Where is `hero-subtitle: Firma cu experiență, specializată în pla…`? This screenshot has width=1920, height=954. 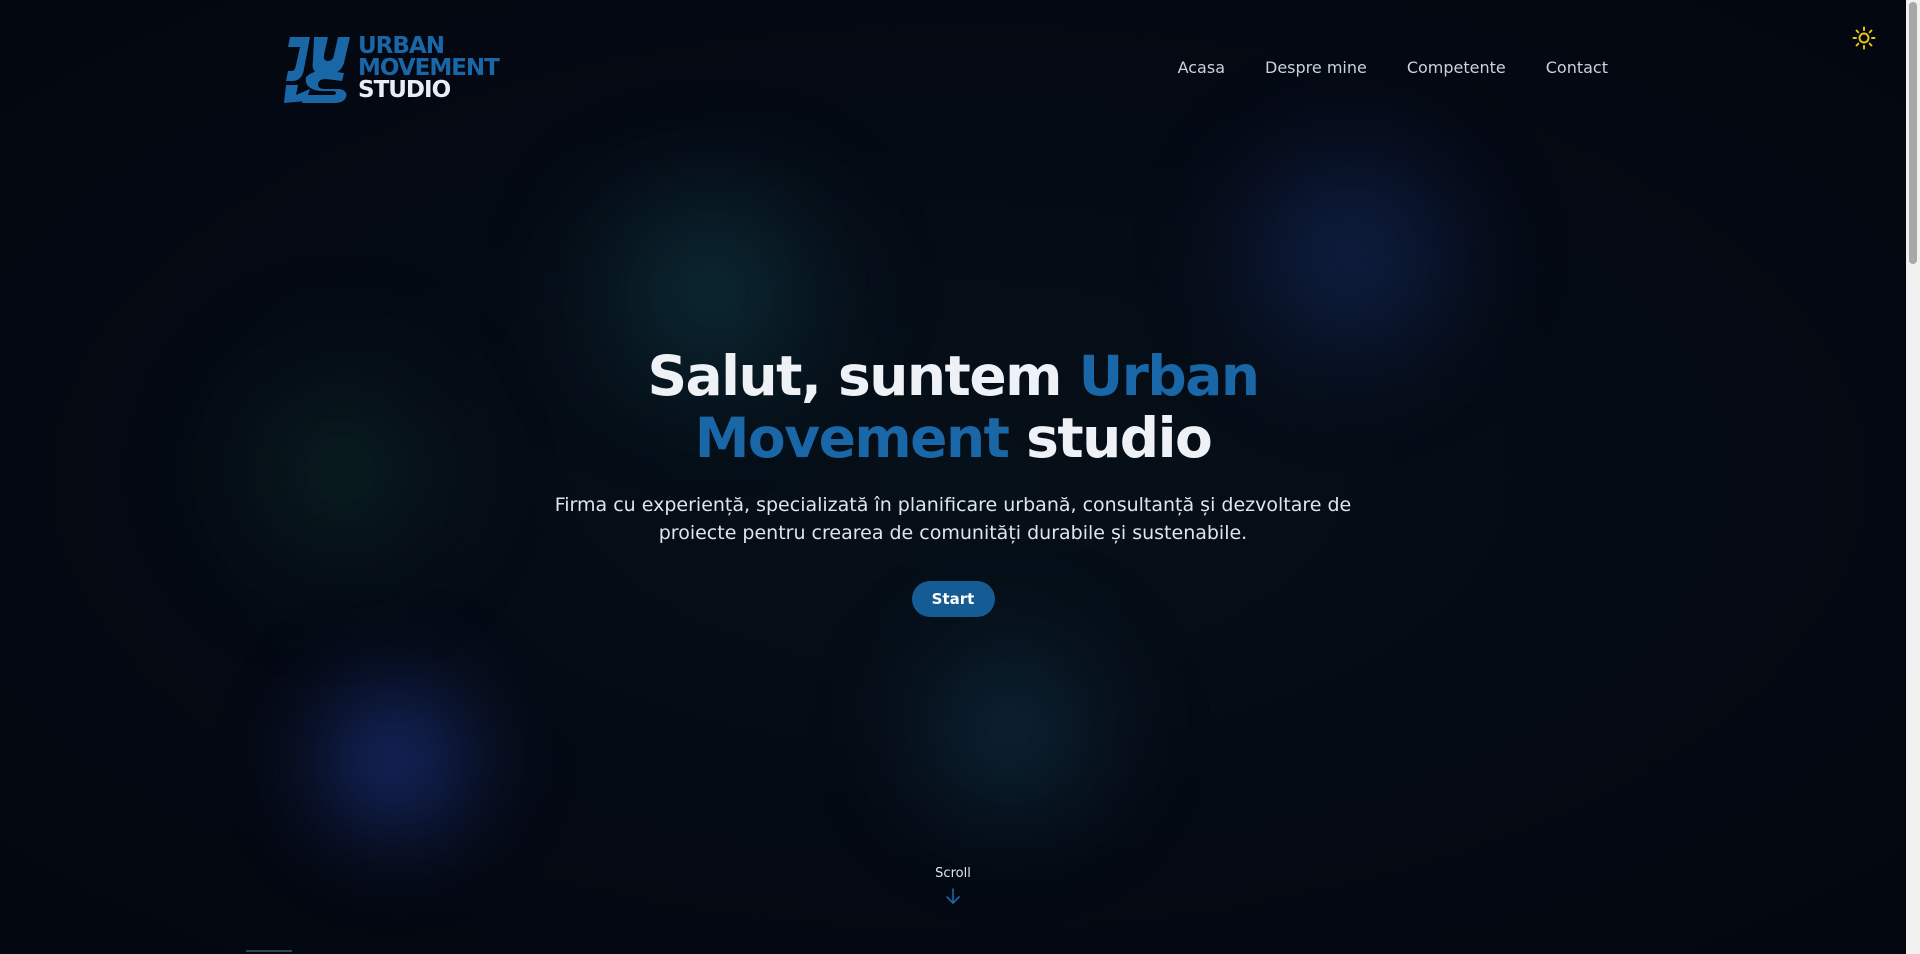
hero-subtitle: Firma cu experiență, specializată în pla… is located at coordinates (953, 519).